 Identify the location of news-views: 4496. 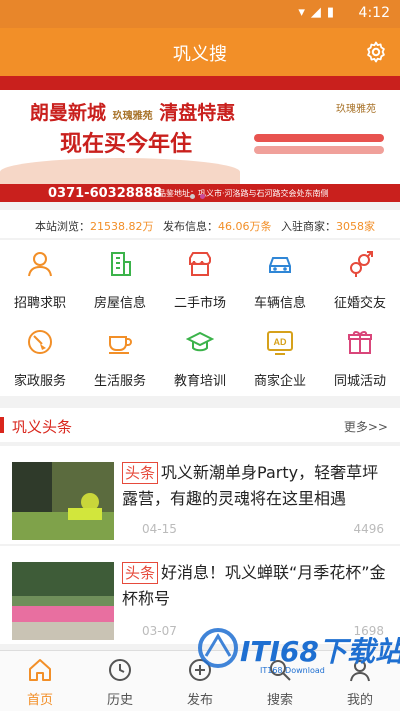
(368, 529).